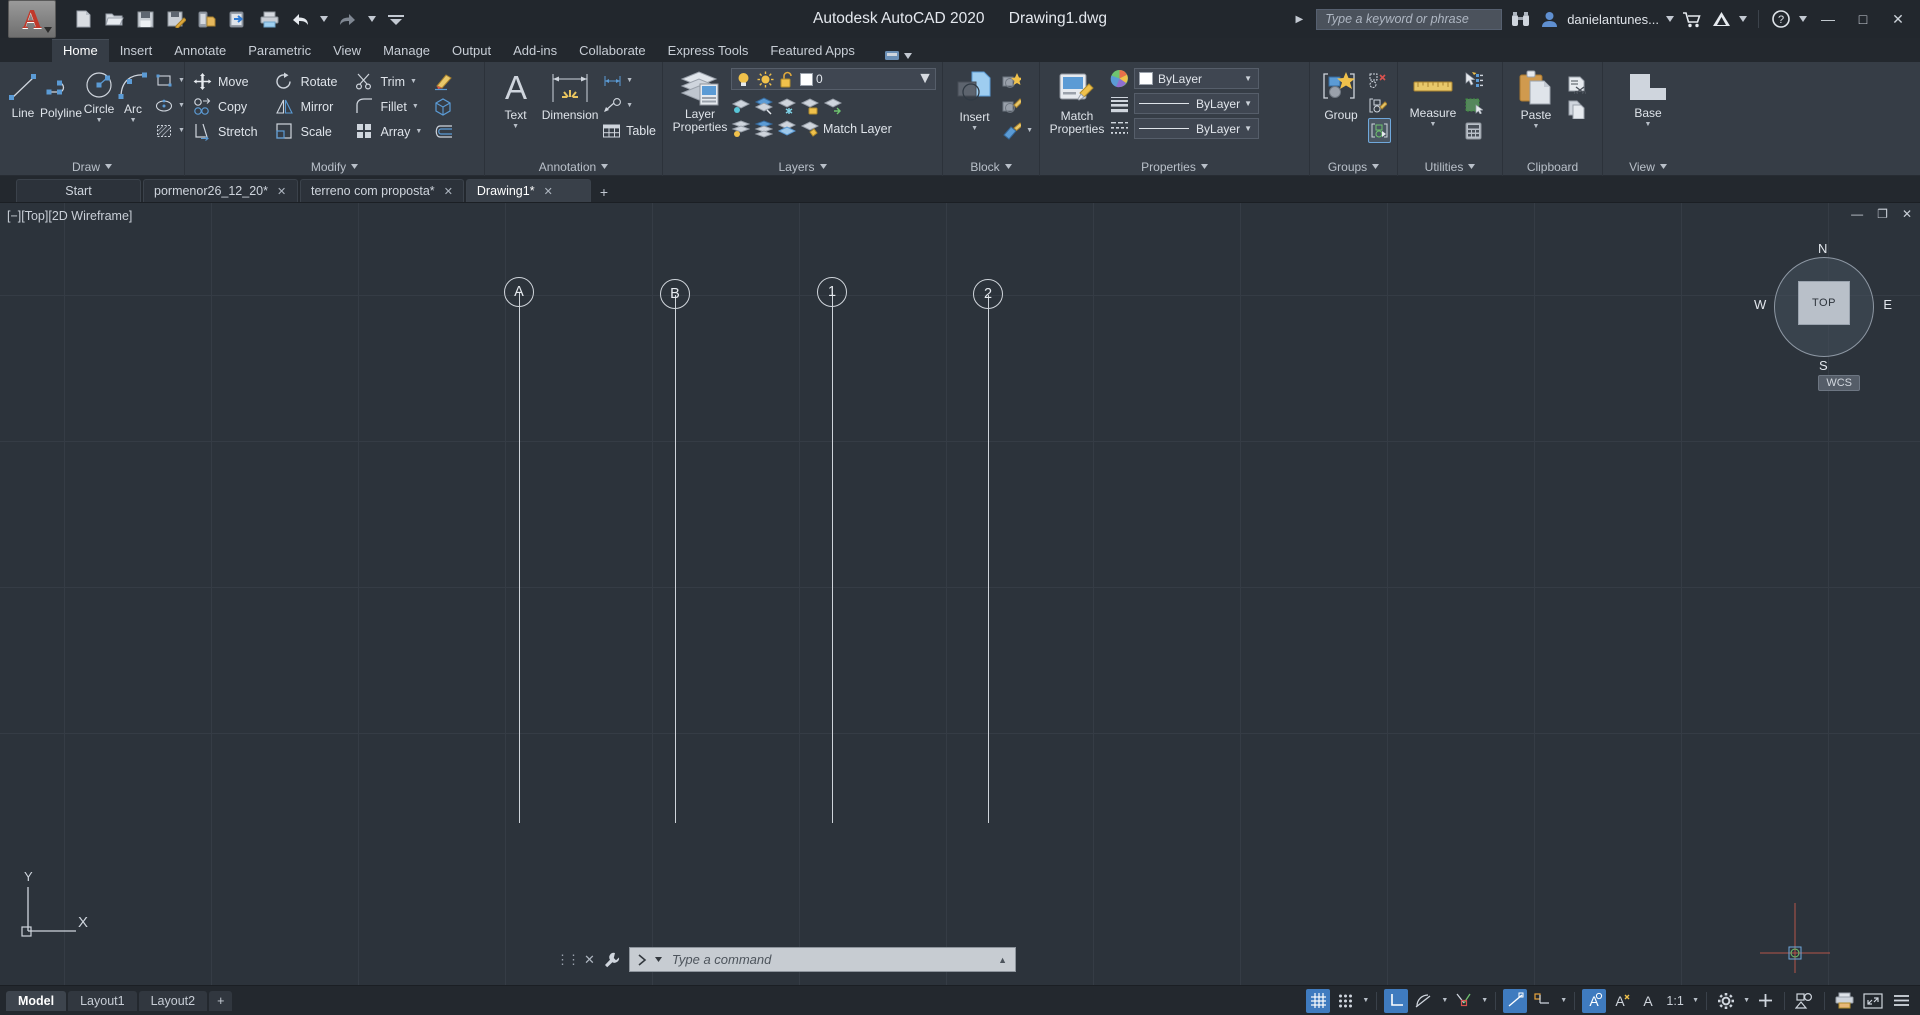 This screenshot has height=1015, width=1920. I want to click on measure-area-button, so click(1473, 105).